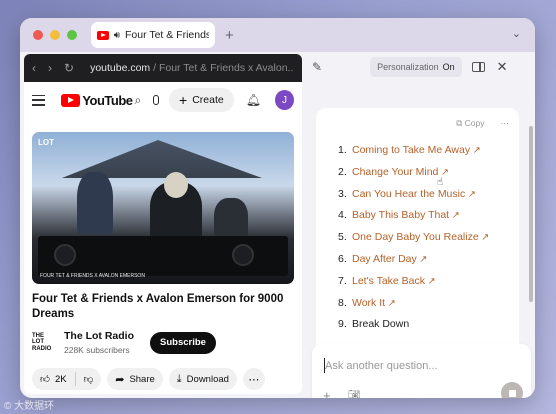  I want to click on track-number: 8., so click(342, 302).